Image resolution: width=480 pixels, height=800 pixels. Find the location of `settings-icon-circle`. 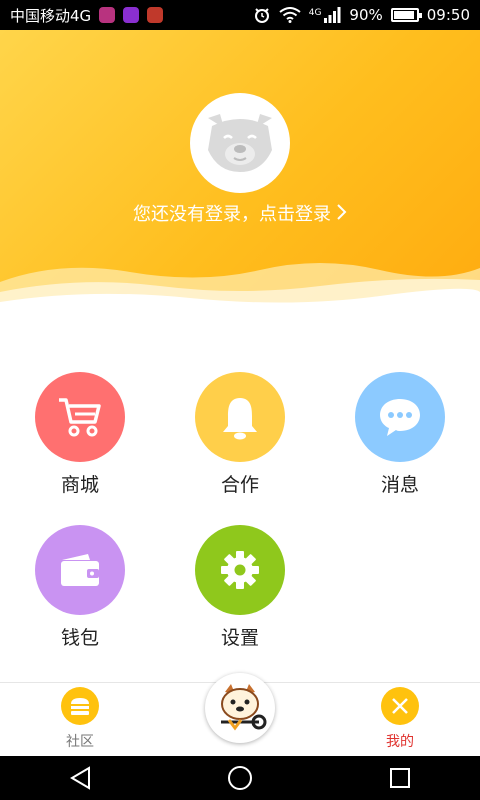

settings-icon-circle is located at coordinates (240, 570).